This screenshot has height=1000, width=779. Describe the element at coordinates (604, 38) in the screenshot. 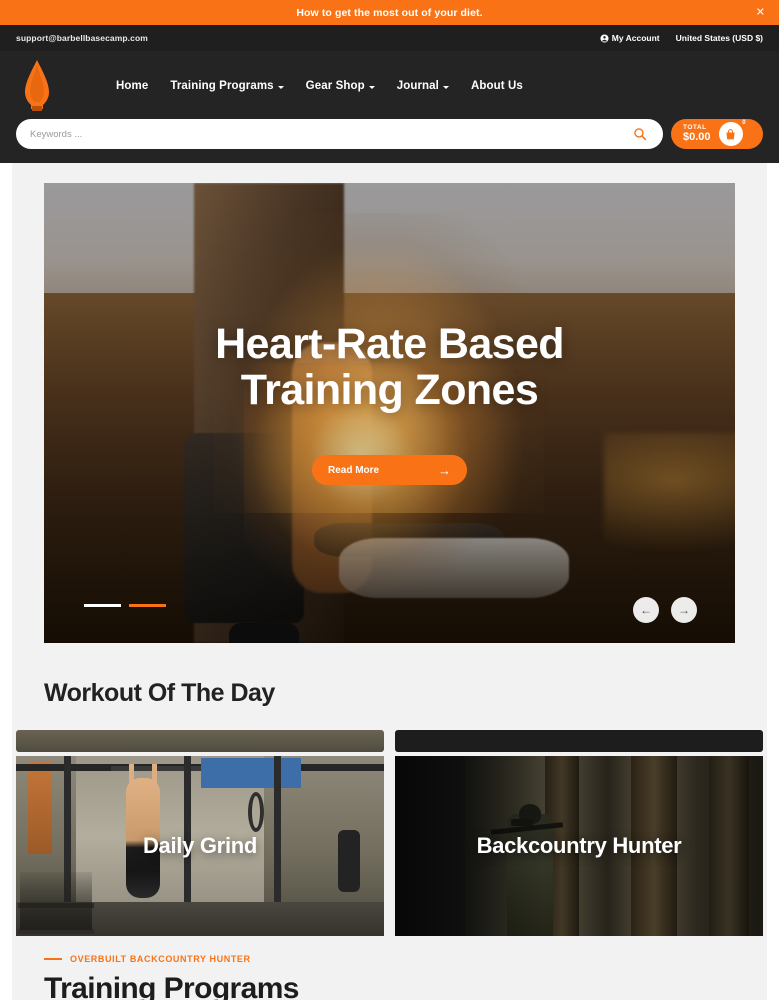

I see `user-circle-icon` at that location.